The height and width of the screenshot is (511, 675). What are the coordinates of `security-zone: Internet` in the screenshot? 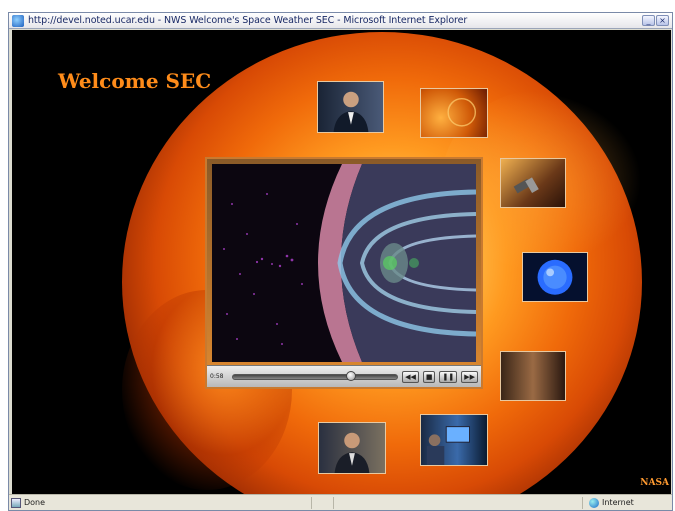 It's located at (627, 502).